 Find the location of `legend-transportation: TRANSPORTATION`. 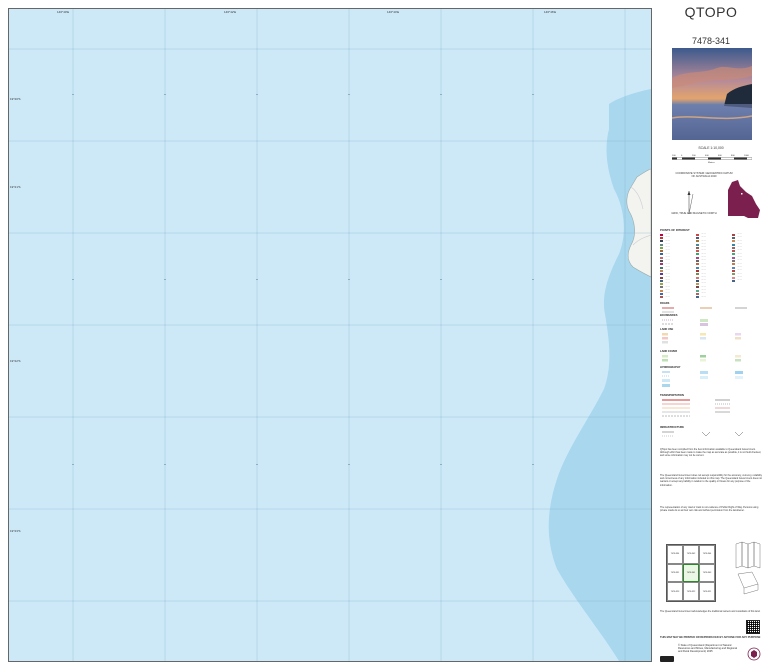

legend-transportation: TRANSPORTATION is located at coordinates (672, 395).